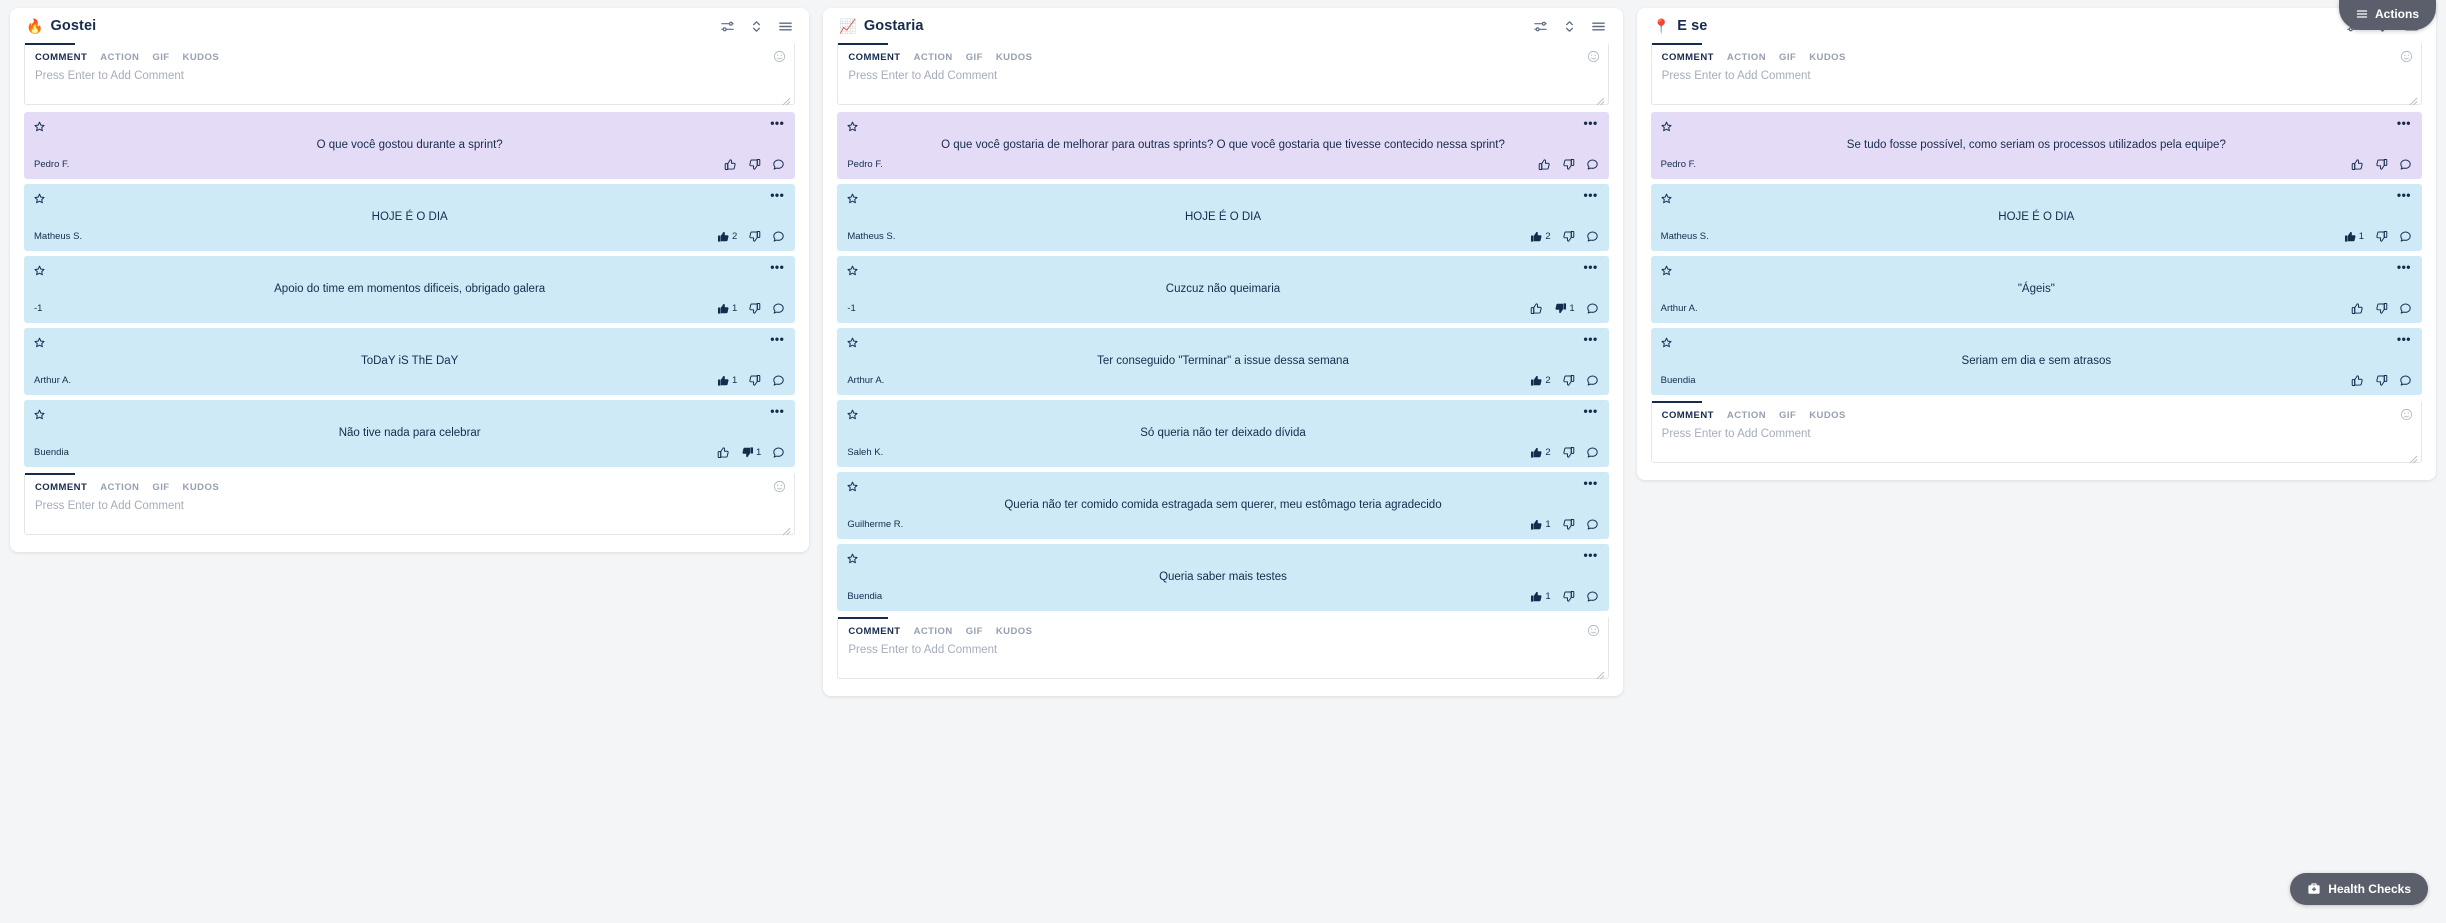 Image resolution: width=2446 pixels, height=923 pixels. Describe the element at coordinates (1564, 308) in the screenshot. I see `thumbs-down-button: 1` at that location.